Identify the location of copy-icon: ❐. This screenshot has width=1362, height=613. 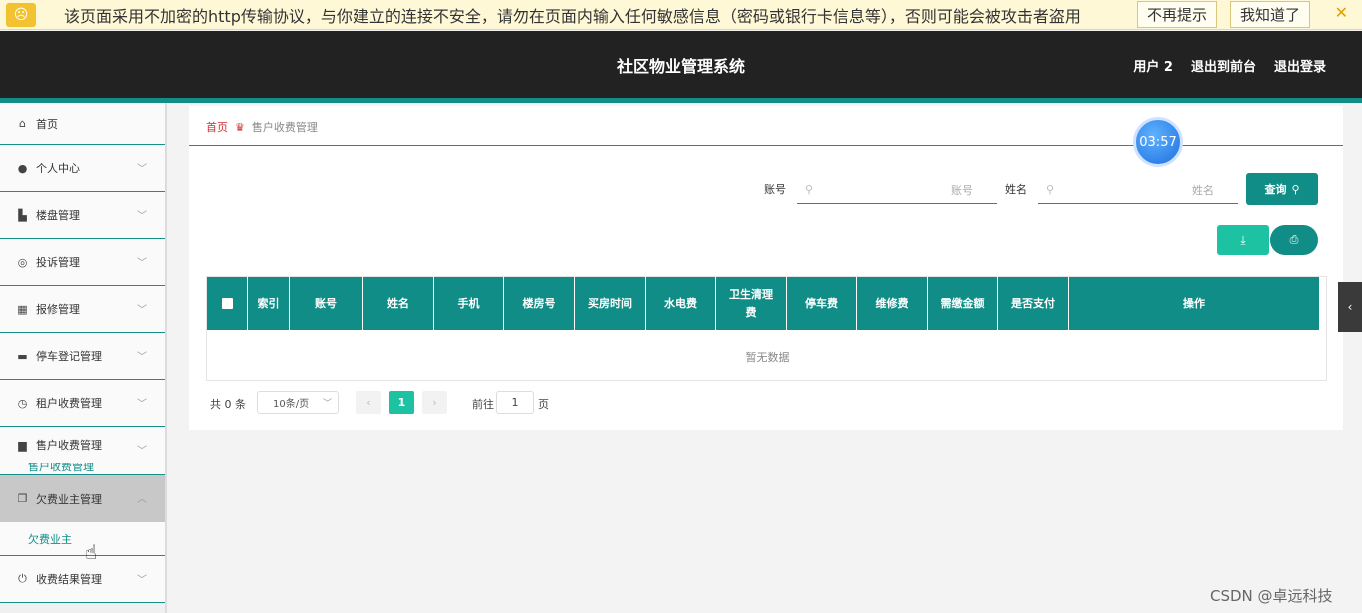
(22, 498).